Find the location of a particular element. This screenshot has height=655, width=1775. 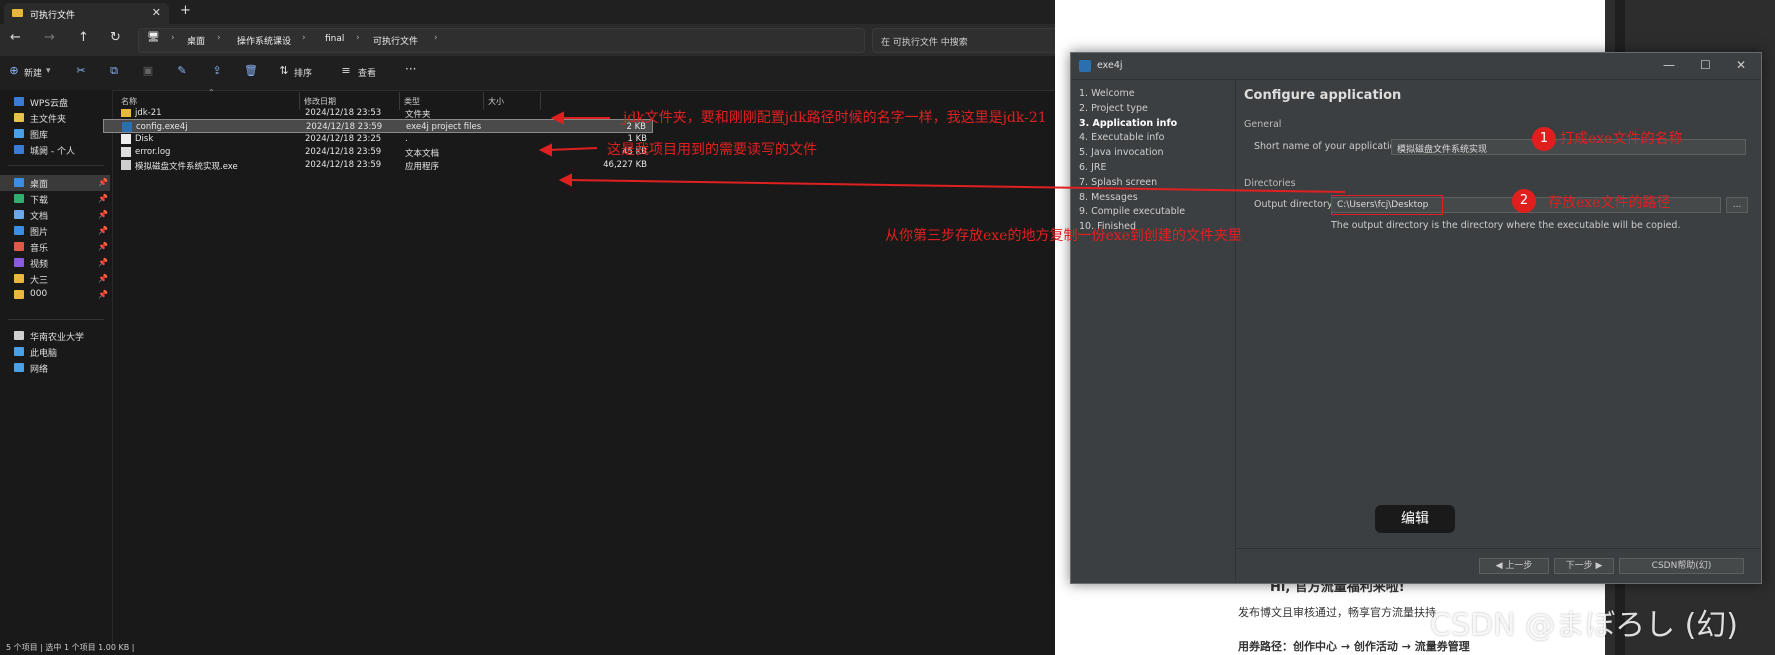

annotation-name: 打成exe文件的名称 is located at coordinates (1621, 139).